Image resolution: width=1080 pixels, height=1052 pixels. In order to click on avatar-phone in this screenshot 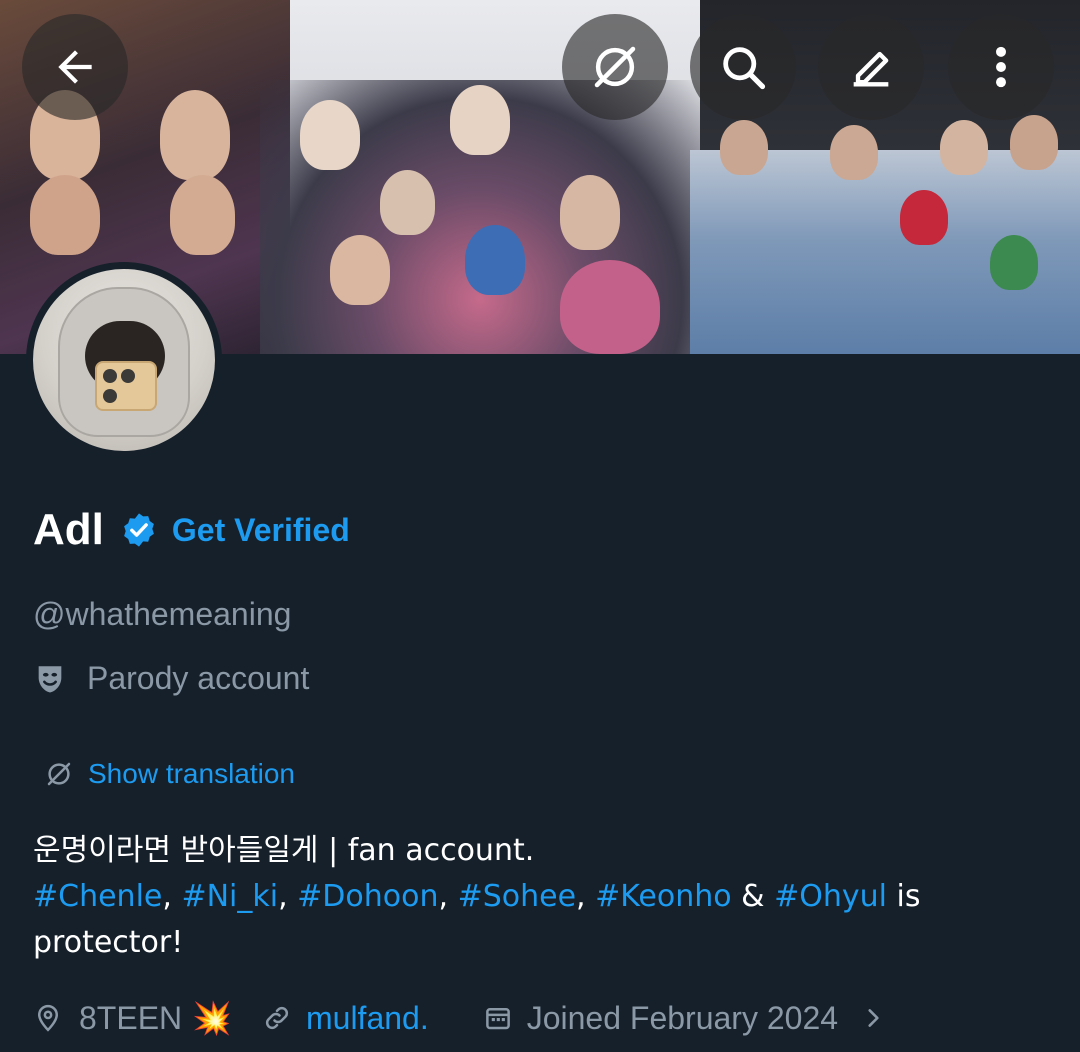, I will do `click(126, 386)`.